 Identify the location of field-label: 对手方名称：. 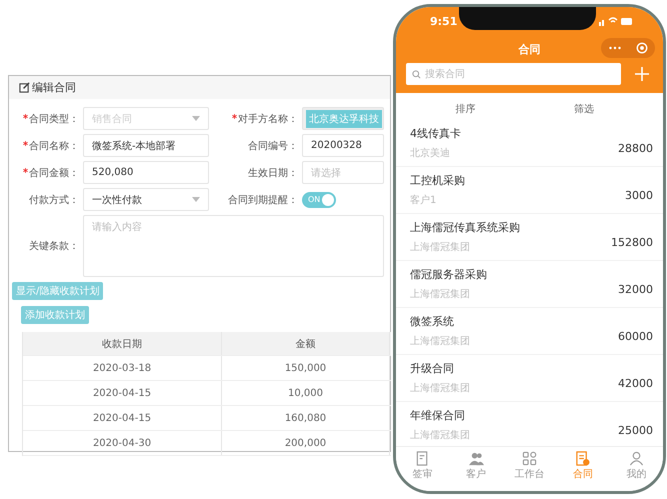
(268, 119).